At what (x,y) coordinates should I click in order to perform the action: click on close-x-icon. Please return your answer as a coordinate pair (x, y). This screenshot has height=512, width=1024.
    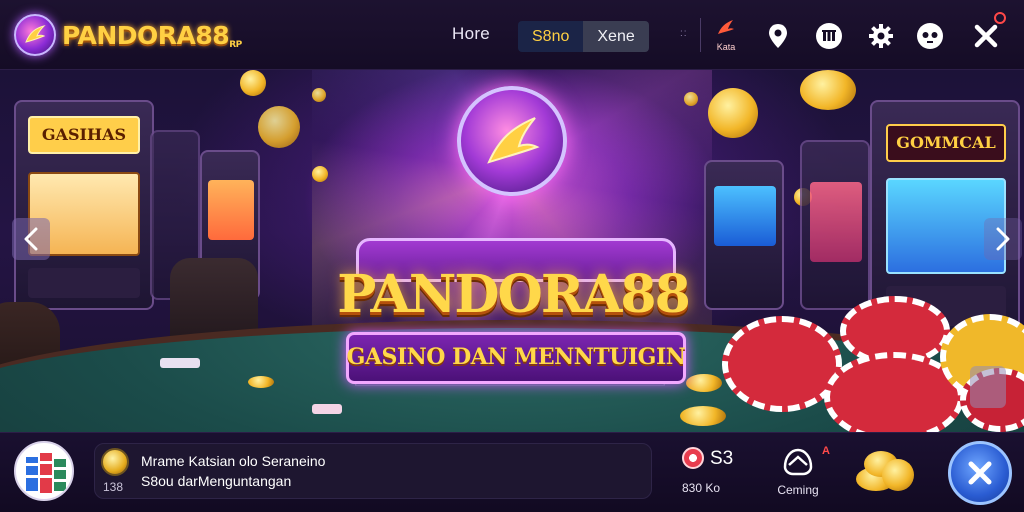
    Looking at the image, I should click on (980, 473).